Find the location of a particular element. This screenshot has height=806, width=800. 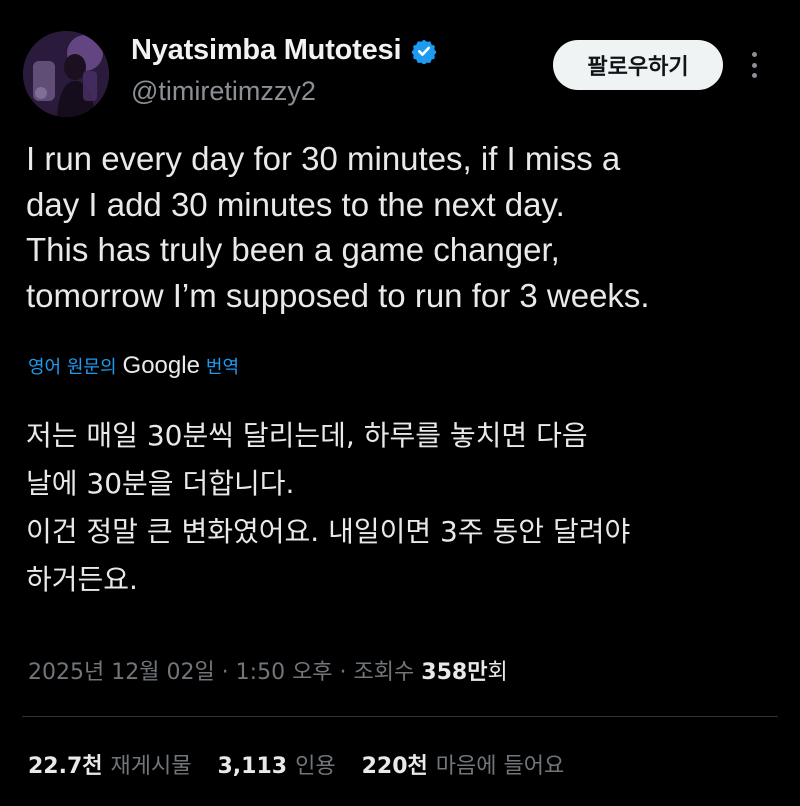

display-name: Nyatsimba Mutotesi is located at coordinates (266, 50).